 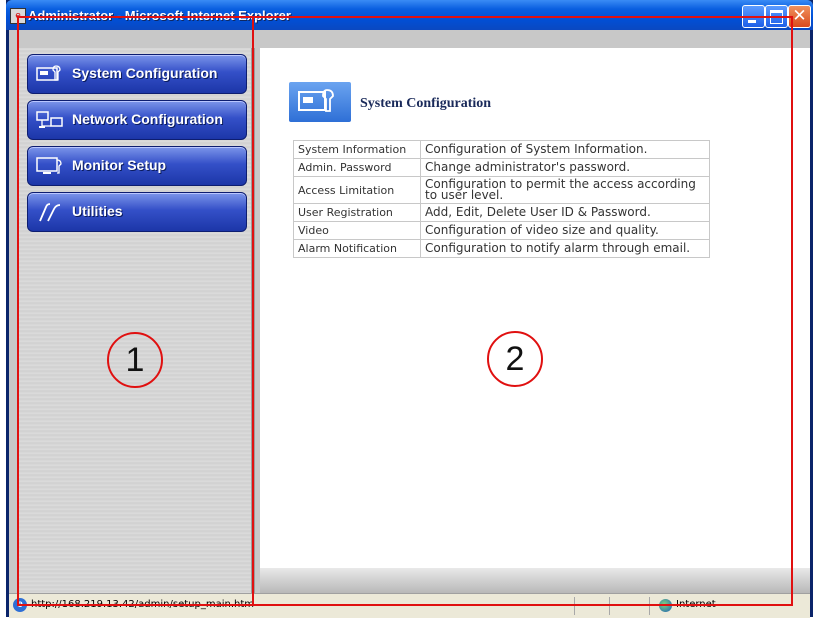 I want to click on menu-label: Network Configuration, so click(x=147, y=119).